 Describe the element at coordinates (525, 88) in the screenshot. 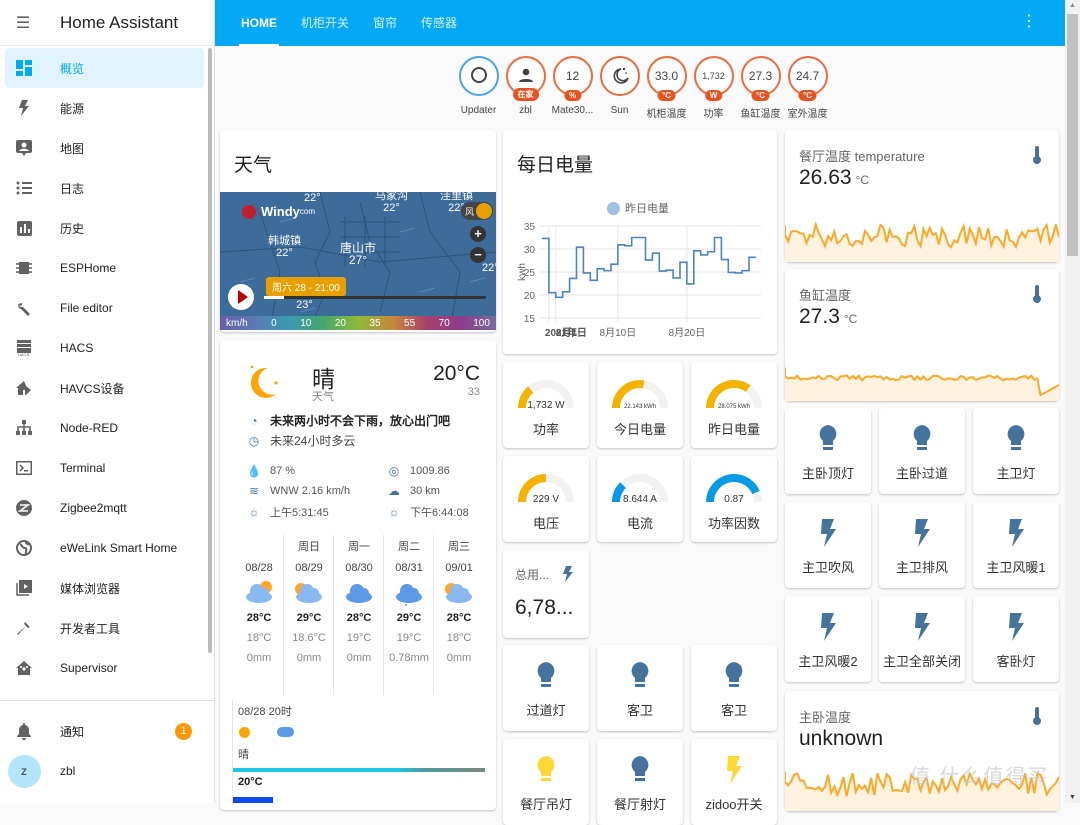

I see `state-badge: 在家zbl` at that location.